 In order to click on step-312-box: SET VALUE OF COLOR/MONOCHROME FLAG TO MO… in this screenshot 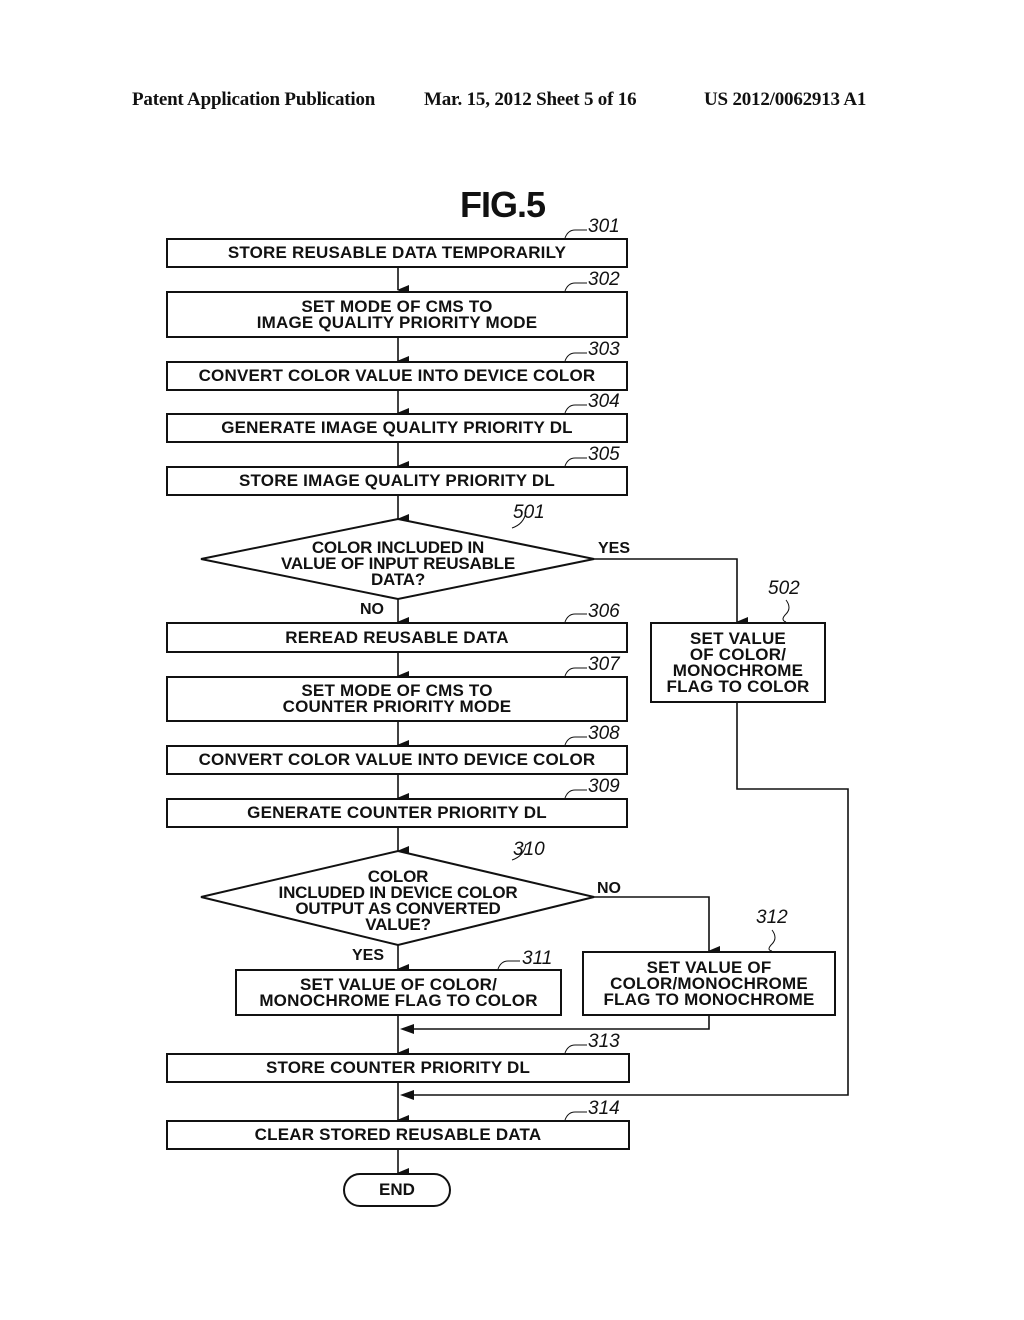, I will do `click(709, 983)`.